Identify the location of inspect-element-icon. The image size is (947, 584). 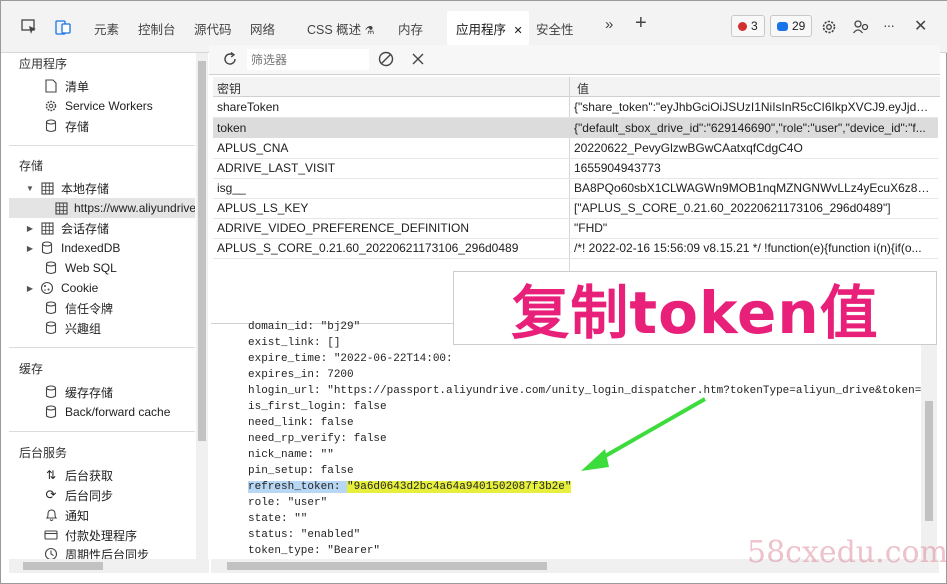
(29, 27).